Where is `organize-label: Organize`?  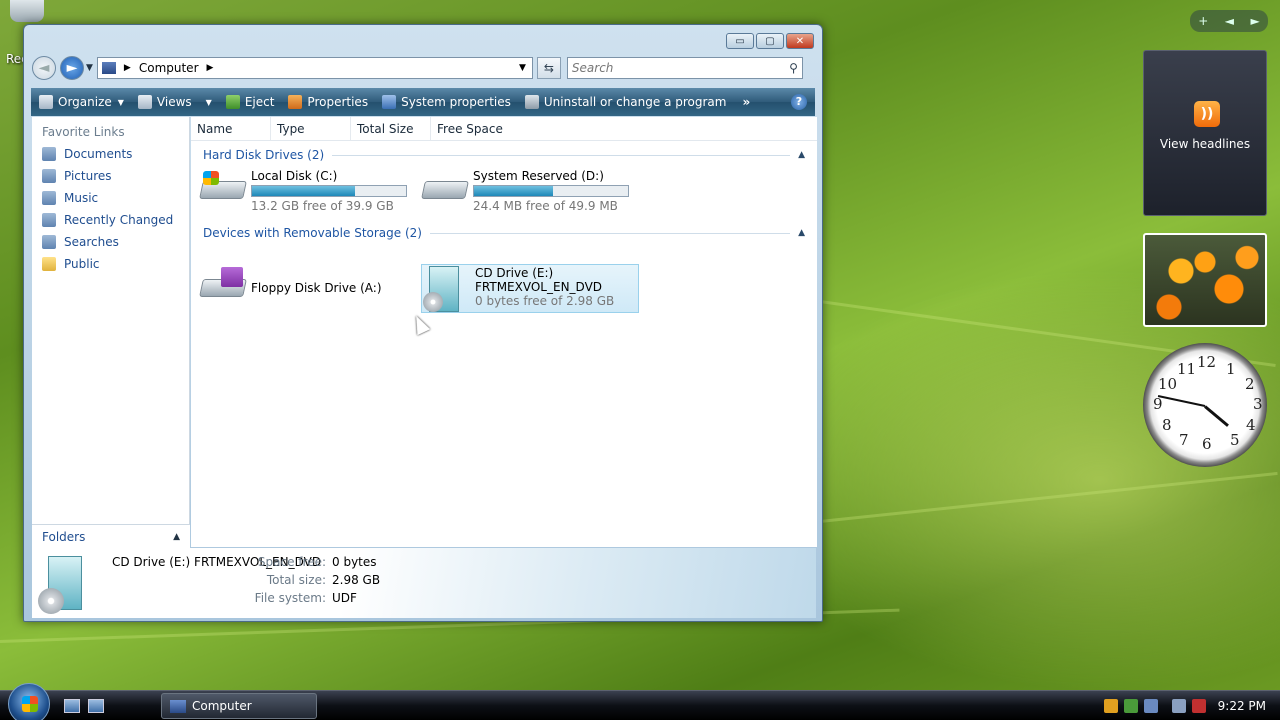
organize-label: Organize is located at coordinates (85, 102).